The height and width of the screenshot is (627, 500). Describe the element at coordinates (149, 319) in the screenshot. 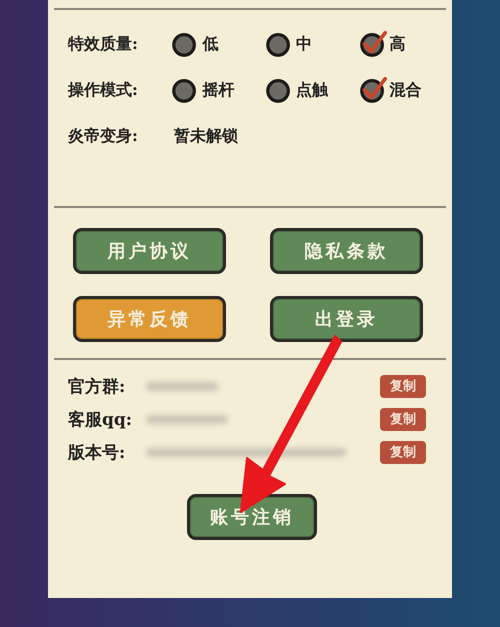

I see `menu-button: 异常反馈` at that location.